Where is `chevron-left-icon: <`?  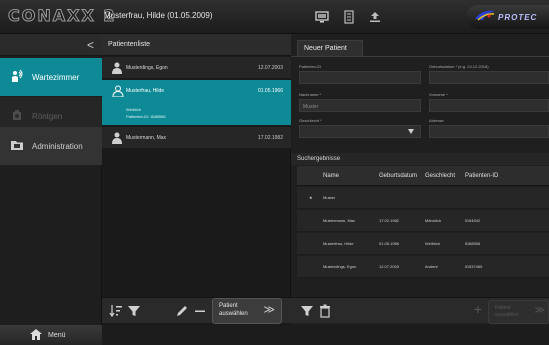
chevron-left-icon: < is located at coordinates (90, 44).